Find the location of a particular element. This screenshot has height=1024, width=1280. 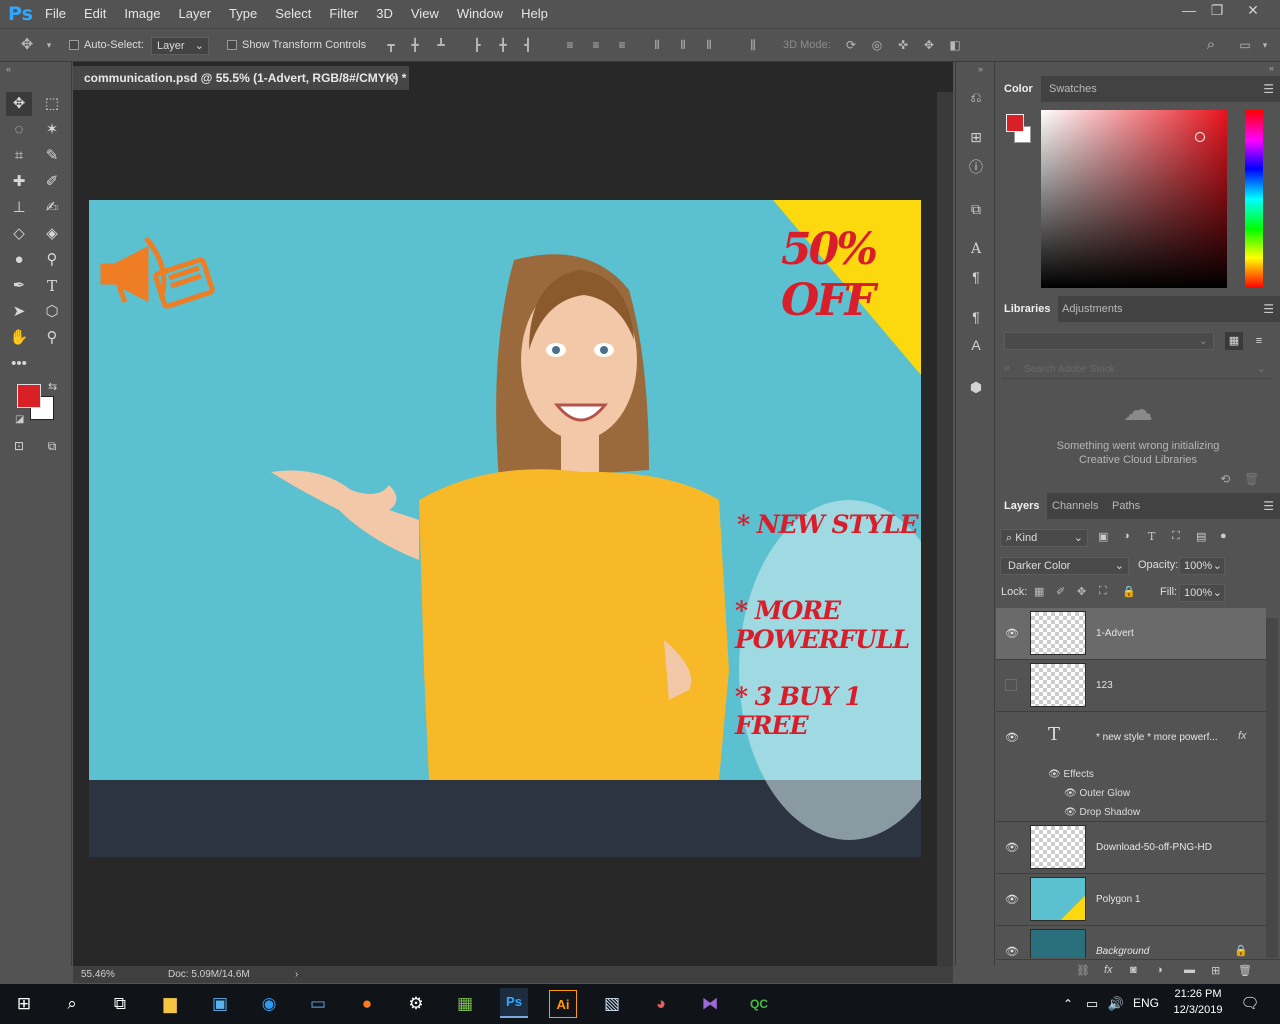

visibility-toggle is located at coordinates (1011, 685).